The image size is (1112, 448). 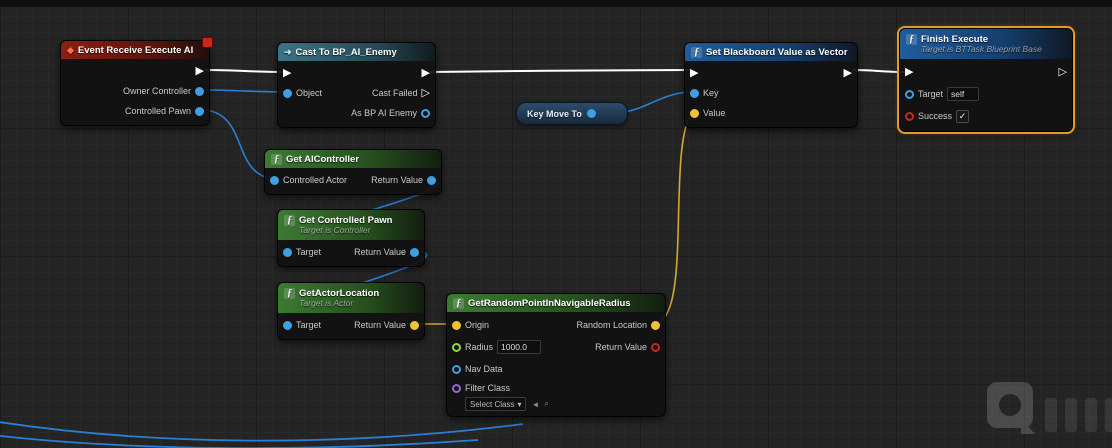 I want to click on pin-label-filter-class: Filter Class, so click(x=488, y=388).